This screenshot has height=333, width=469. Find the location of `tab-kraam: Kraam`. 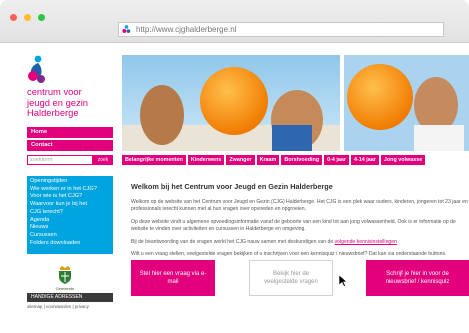

tab-kraam: Kraam is located at coordinates (268, 160).